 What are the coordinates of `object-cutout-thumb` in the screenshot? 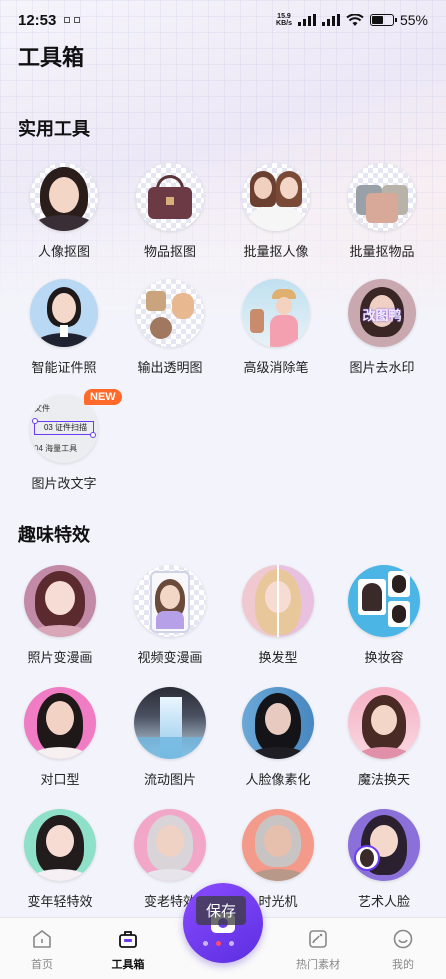 It's located at (170, 197).